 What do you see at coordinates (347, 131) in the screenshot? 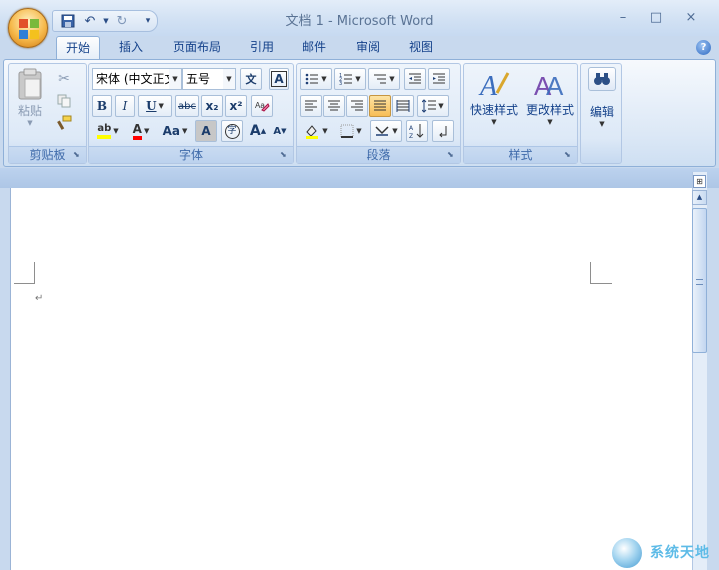
I see `borders-icon` at bounding box center [347, 131].